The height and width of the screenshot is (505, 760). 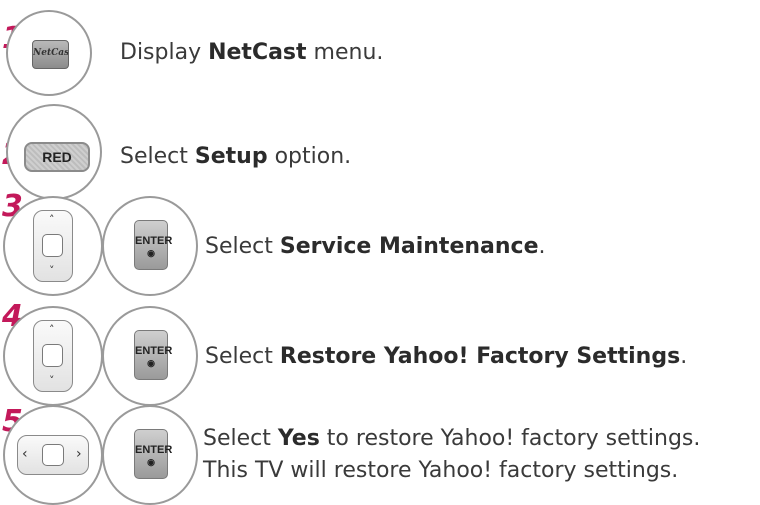 I want to click on step-text: Select Setup option., so click(x=236, y=156).